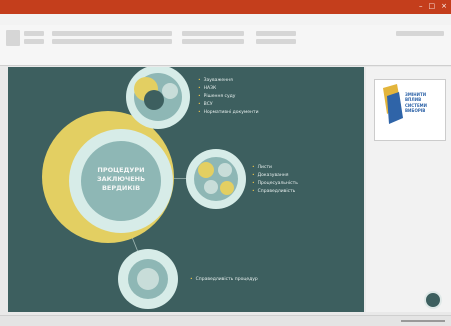 The width and height of the screenshot is (451, 326). What do you see at coordinates (270, 175) in the screenshot?
I see `right-bullet: Доказування` at bounding box center [270, 175].